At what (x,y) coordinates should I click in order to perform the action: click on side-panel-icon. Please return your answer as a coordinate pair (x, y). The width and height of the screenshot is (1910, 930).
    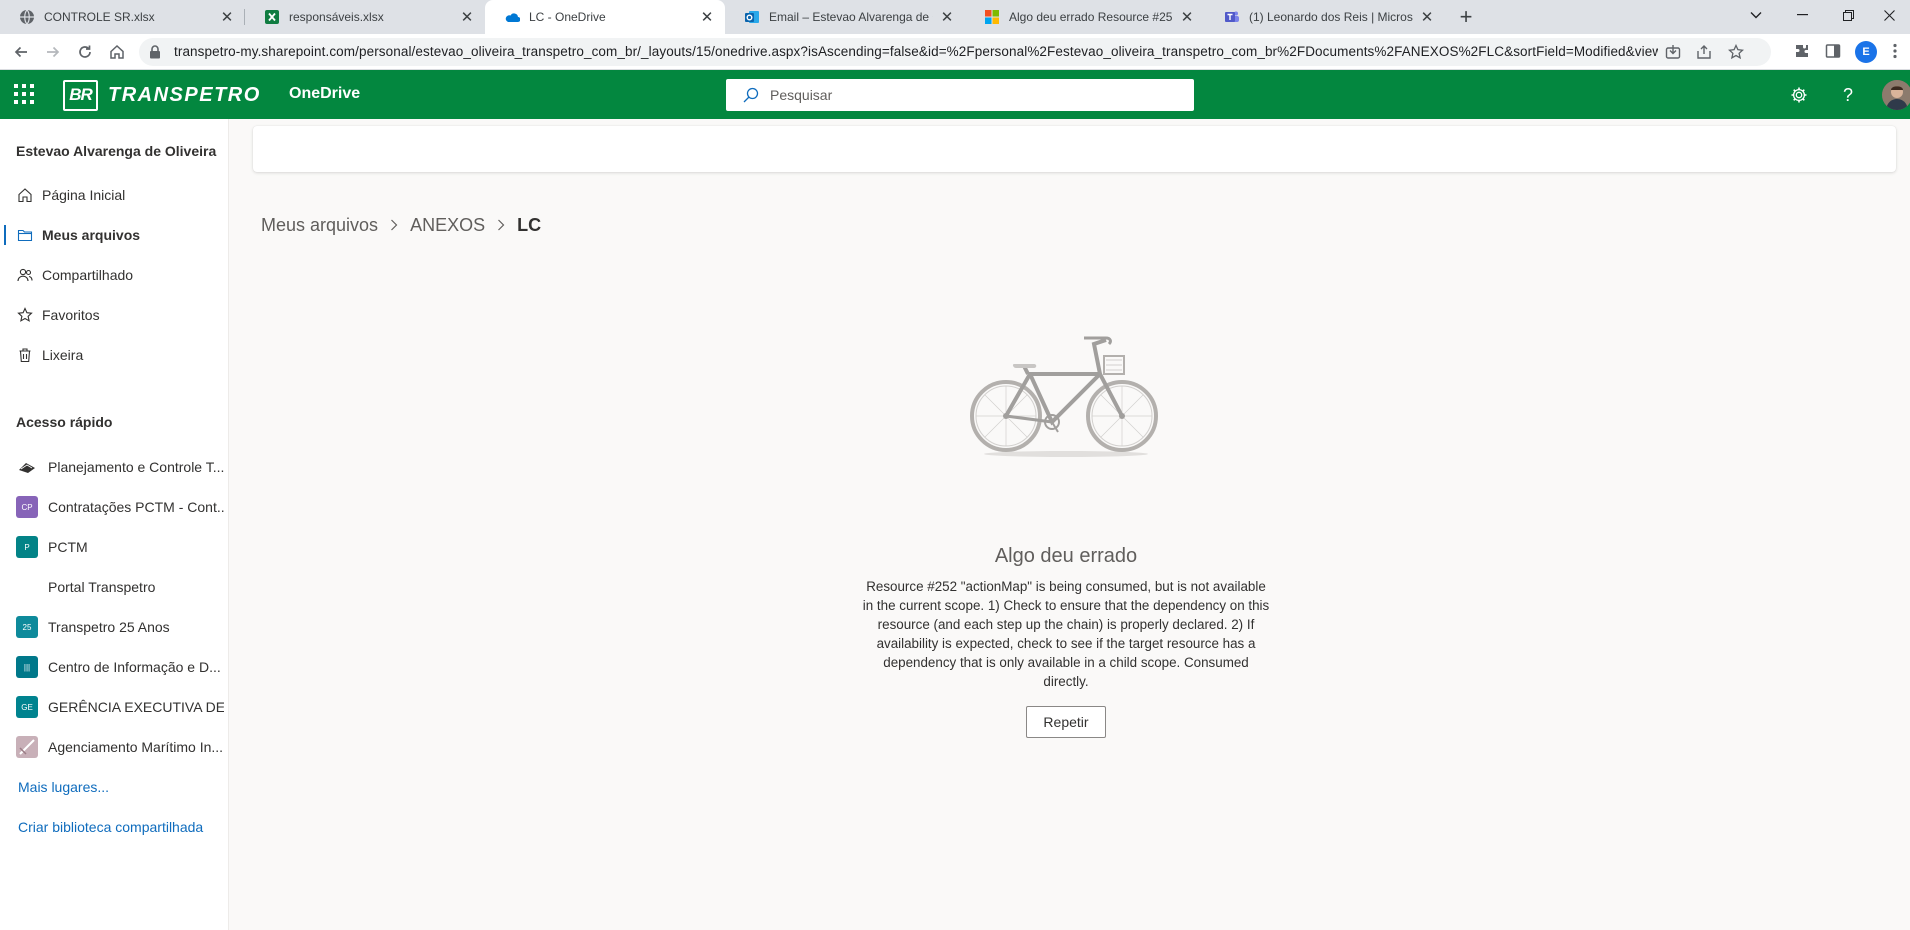
    Looking at the image, I should click on (1833, 51).